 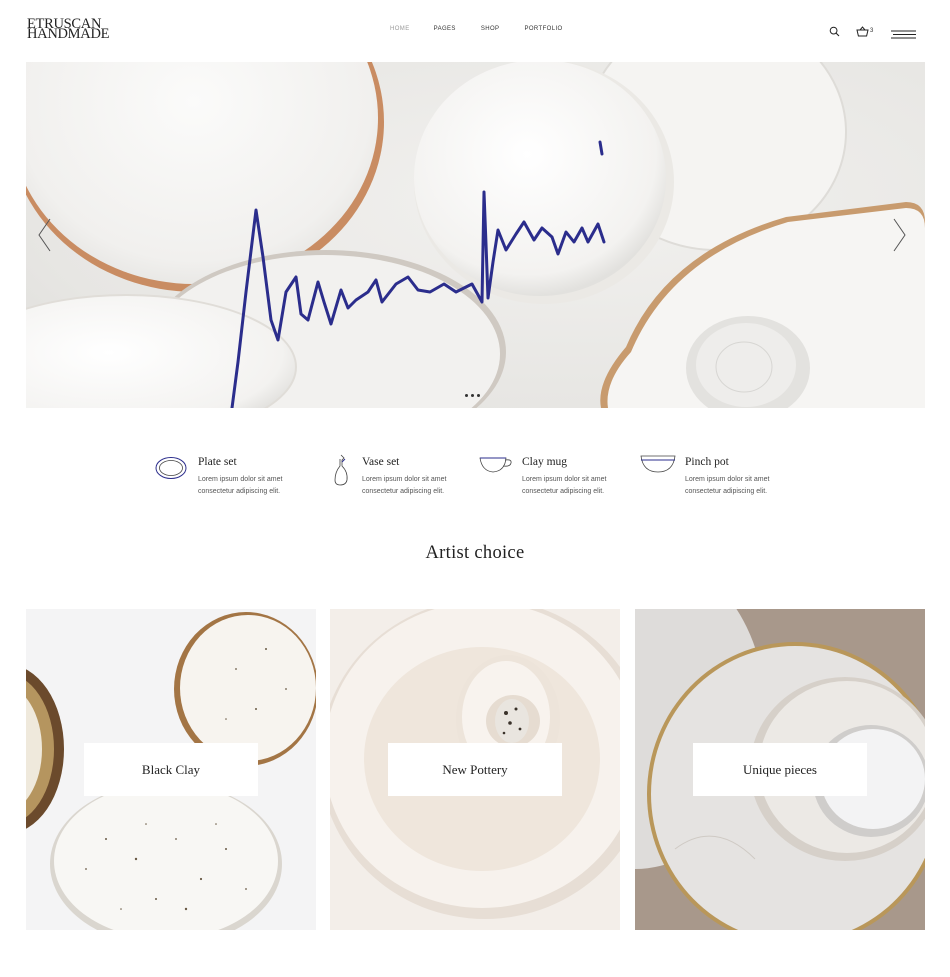 What do you see at coordinates (445, 29) in the screenshot?
I see `nav-pages: PAGES` at bounding box center [445, 29].